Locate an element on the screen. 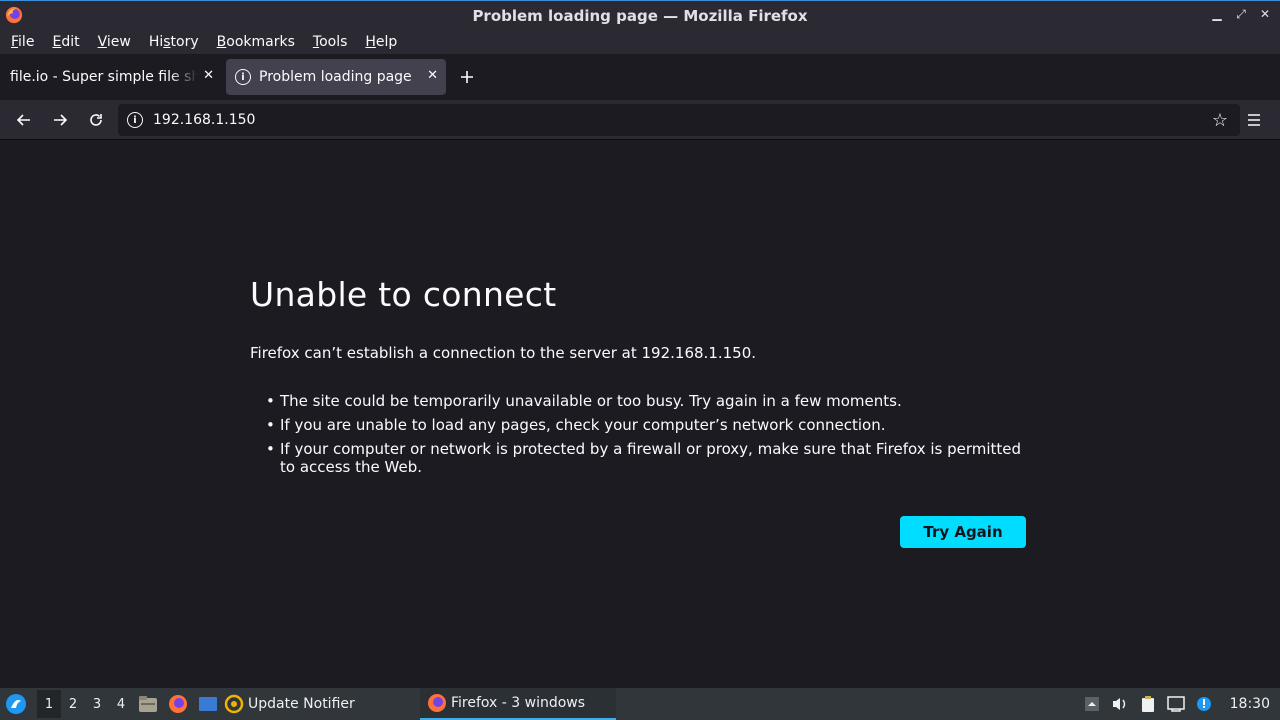 This screenshot has width=1280, height=720. file-manager-icon is located at coordinates (148, 704).